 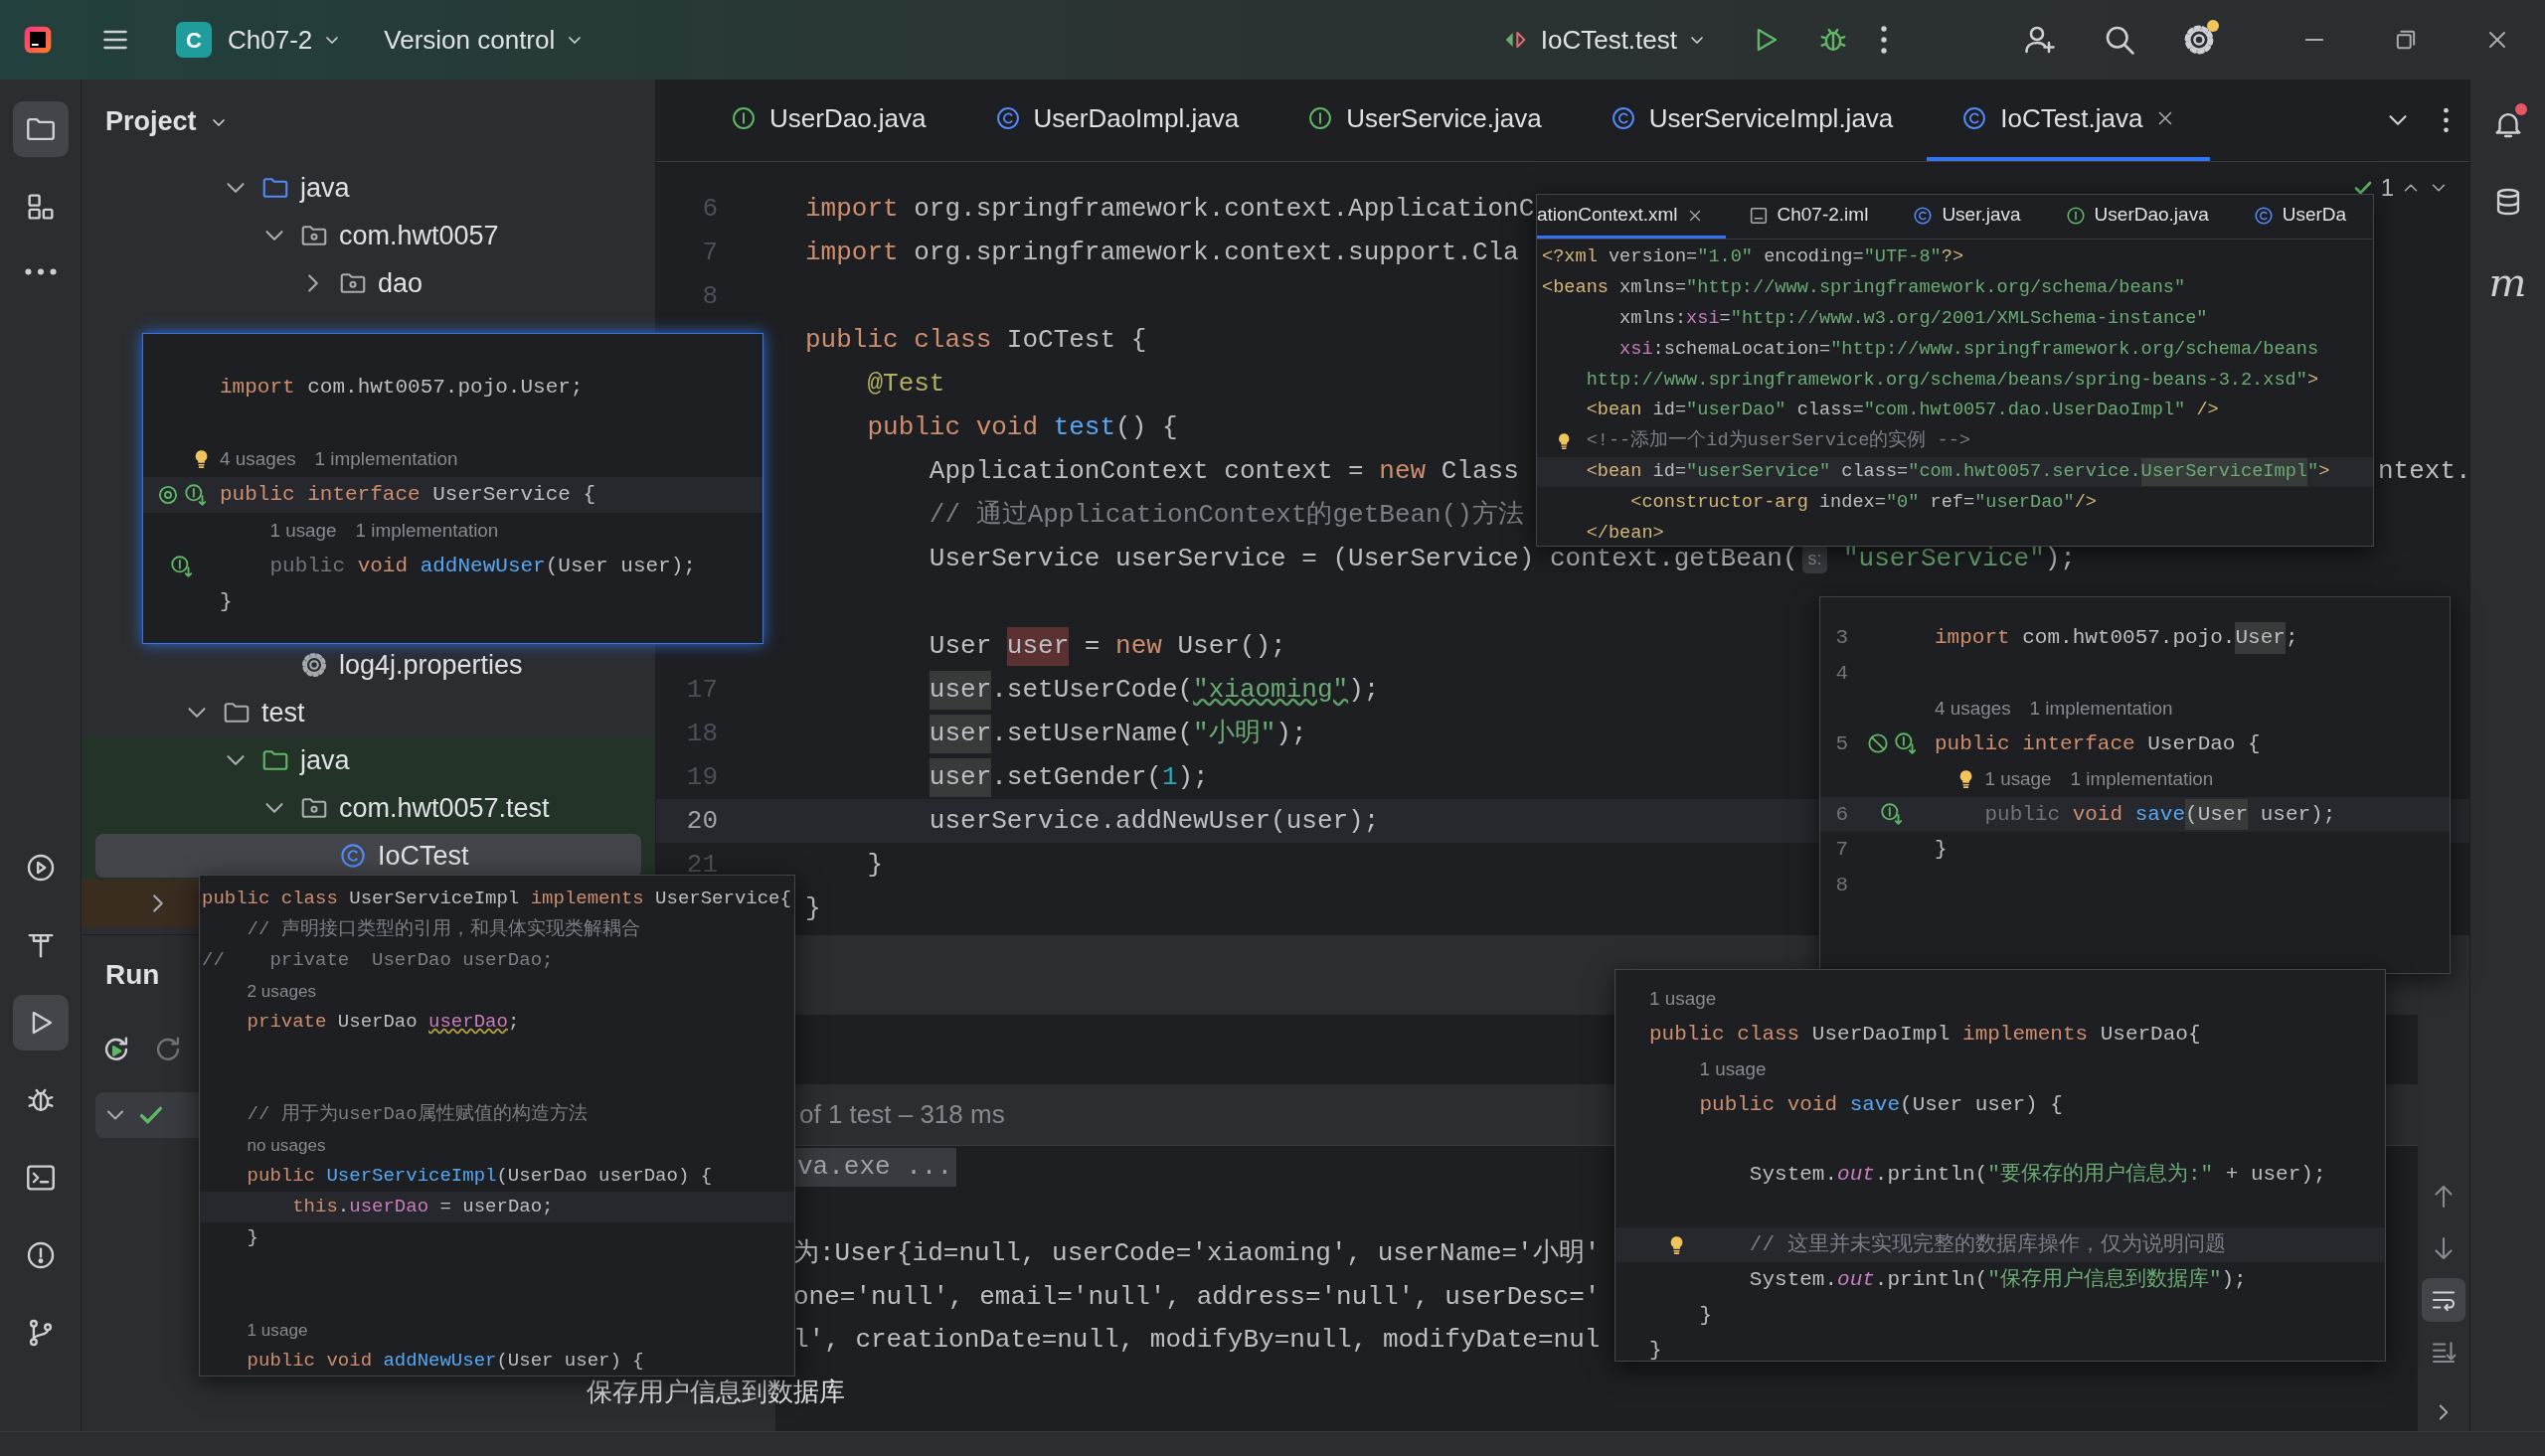 I want to click on editor-tab: UserDa, so click(x=2299, y=217).